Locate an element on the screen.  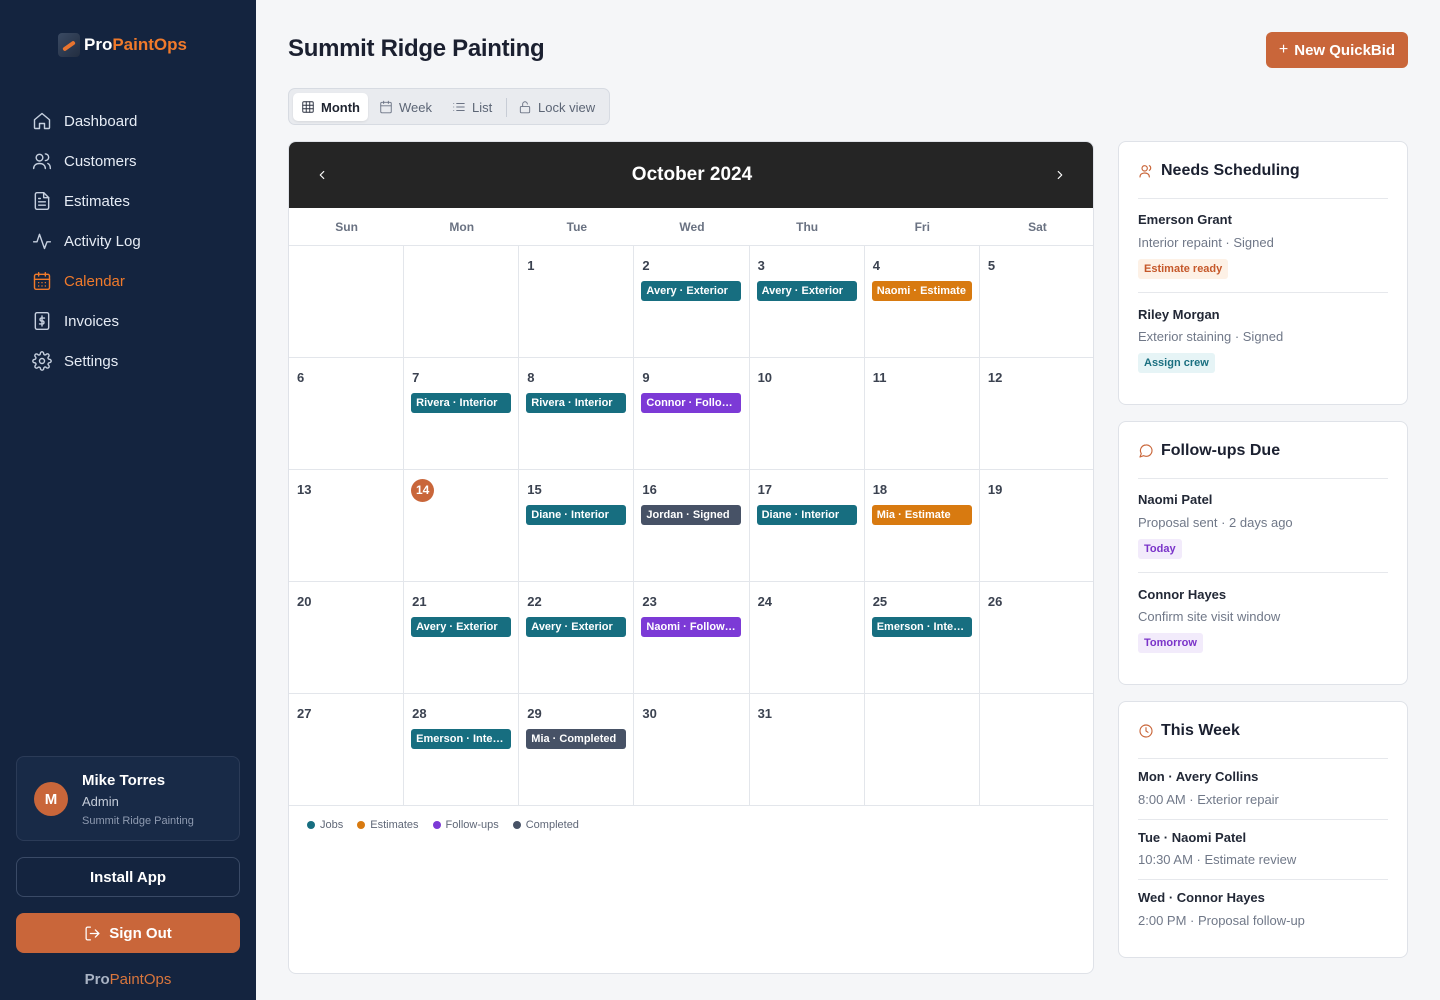
user-name: Mike Torres is located at coordinates (124, 780).